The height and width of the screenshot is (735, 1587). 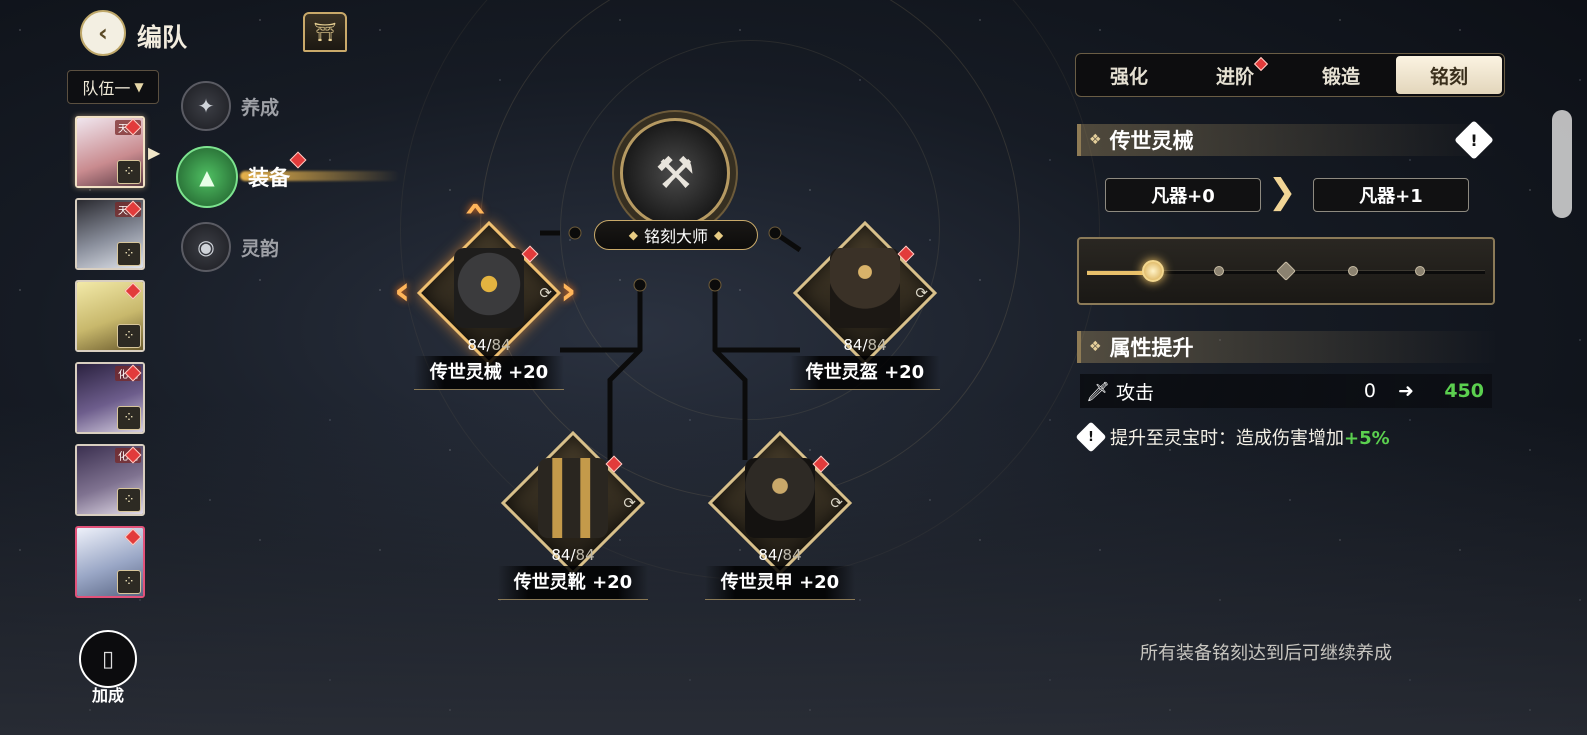 I want to click on stat-name: 攻击, so click(x=1135, y=392).